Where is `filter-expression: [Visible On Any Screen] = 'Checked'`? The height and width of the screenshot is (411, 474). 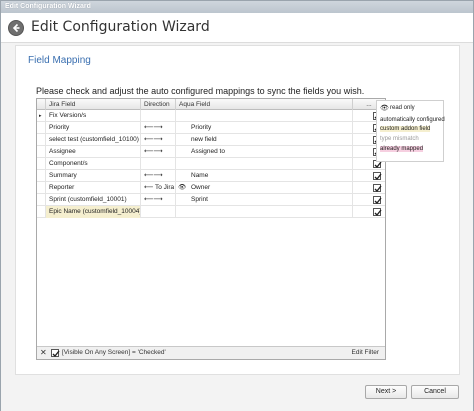
filter-expression: [Visible On Any Screen] = 'Checked' is located at coordinates (114, 352).